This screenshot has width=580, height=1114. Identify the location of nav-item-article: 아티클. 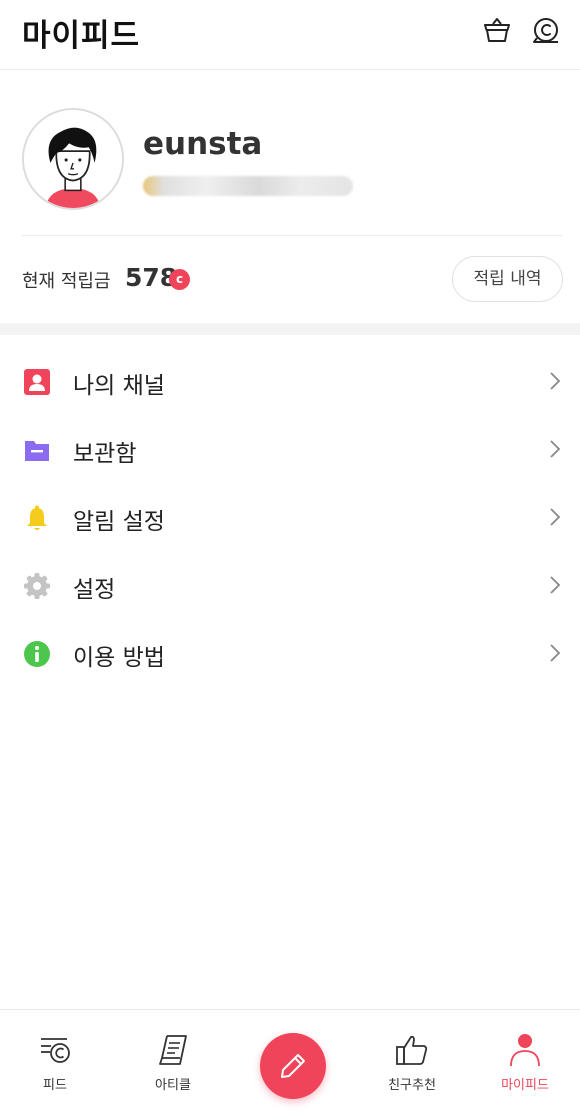
(173, 1062).